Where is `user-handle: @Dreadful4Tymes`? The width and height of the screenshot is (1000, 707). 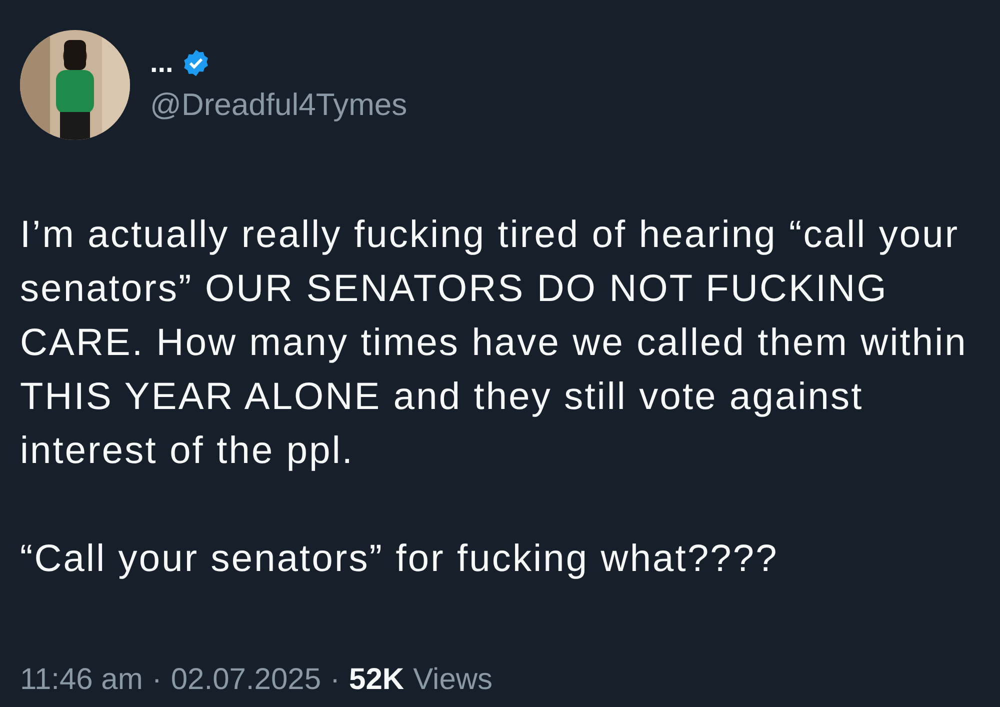
user-handle: @Dreadful4Tymes is located at coordinates (279, 105).